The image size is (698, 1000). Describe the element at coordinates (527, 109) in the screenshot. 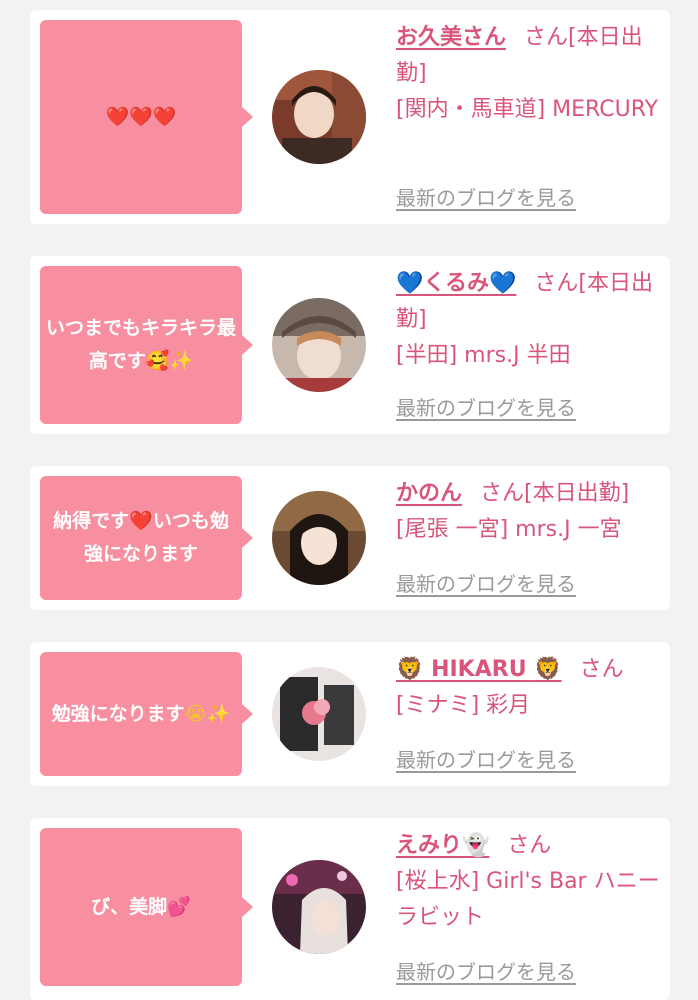

I see `shop-location: [関内・馬車道] MERCURY` at that location.